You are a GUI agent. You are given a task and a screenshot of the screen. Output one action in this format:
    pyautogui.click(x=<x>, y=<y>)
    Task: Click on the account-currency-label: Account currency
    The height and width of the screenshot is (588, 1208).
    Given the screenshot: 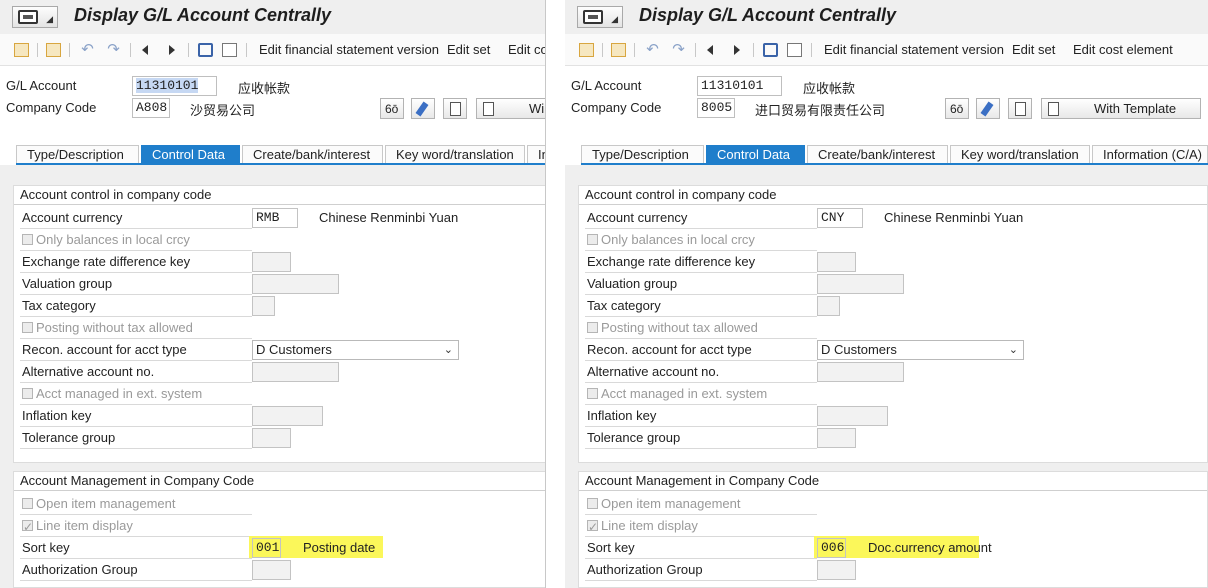 What is the action you would take?
    pyautogui.click(x=136, y=218)
    